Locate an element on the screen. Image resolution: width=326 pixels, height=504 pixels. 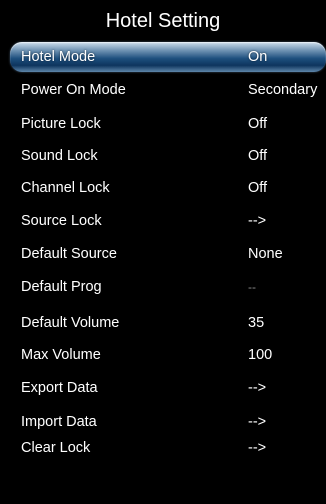
menu-item-label: Default Prog is located at coordinates (61, 287).